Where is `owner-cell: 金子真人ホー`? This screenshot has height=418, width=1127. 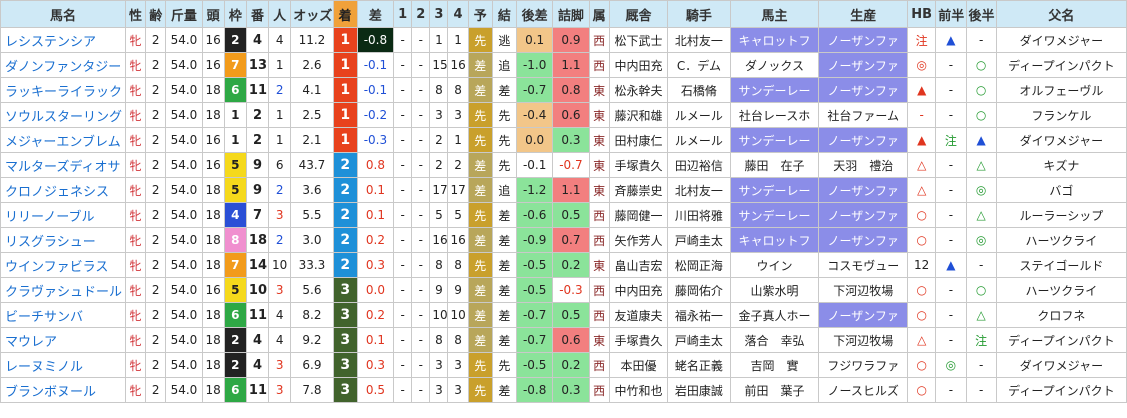
owner-cell: 金子真人ホー is located at coordinates (774, 315).